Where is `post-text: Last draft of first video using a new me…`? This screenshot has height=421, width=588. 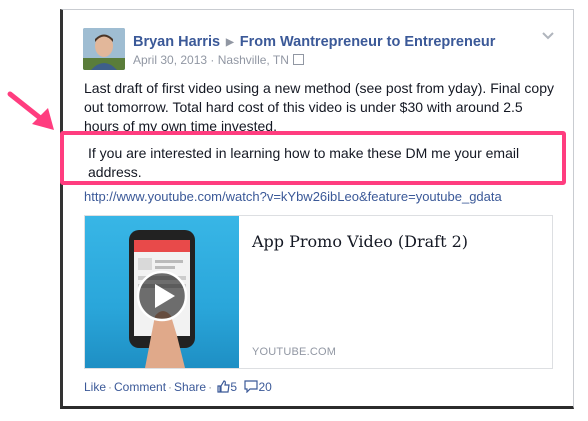 post-text: Last draft of first video using a new me… is located at coordinates (319, 105).